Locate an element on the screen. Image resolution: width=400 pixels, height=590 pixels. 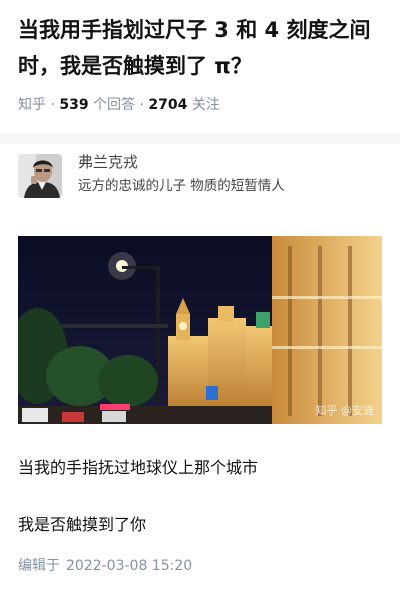
image-watermark: 知乎 @安迪 is located at coordinates (345, 410).